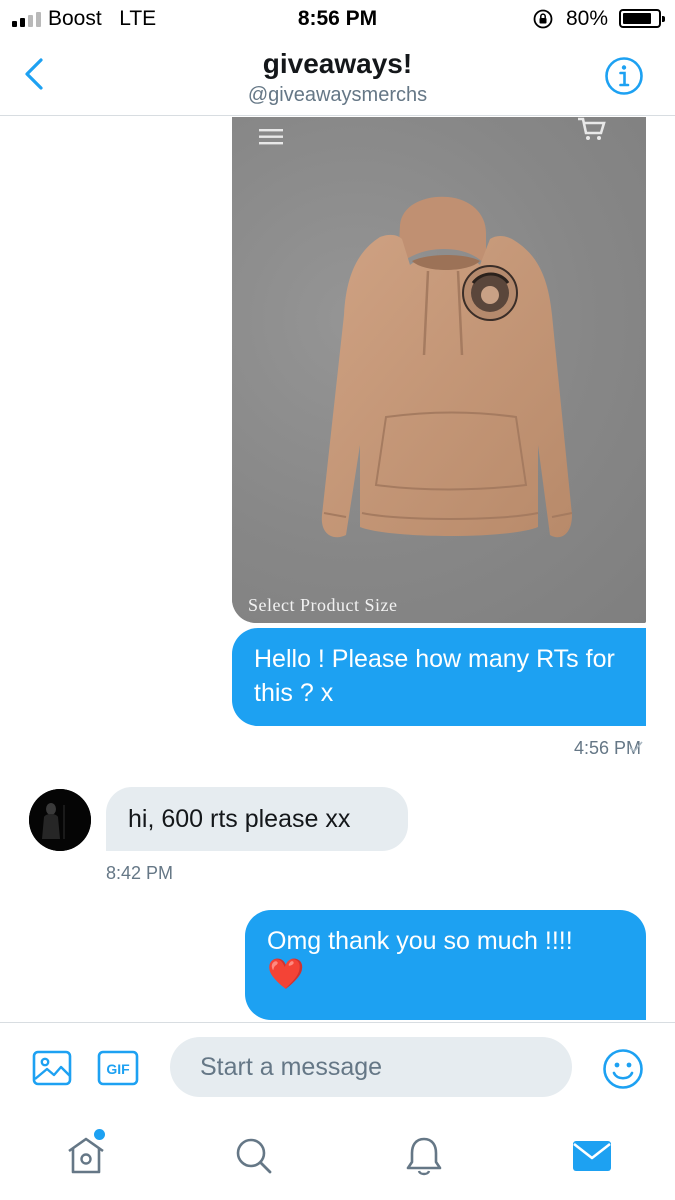  Describe the element at coordinates (543, 19) in the screenshot. I see `orientation-lock-icon` at that location.